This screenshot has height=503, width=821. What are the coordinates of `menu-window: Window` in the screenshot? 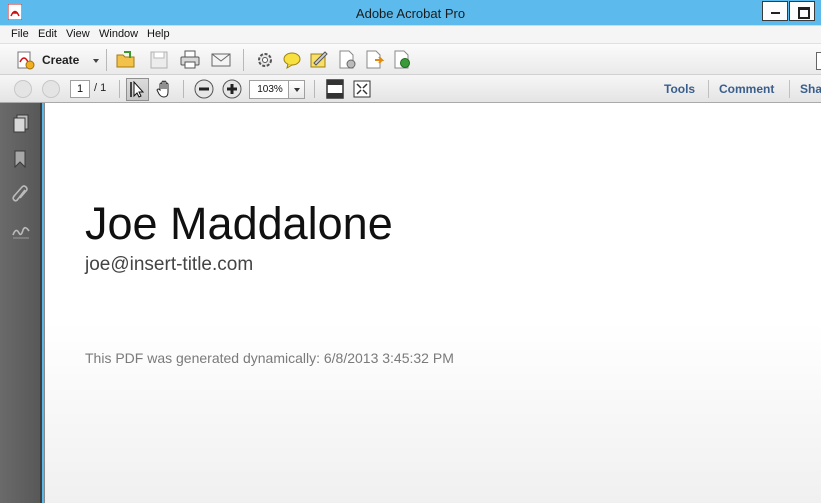 It's located at (118, 34).